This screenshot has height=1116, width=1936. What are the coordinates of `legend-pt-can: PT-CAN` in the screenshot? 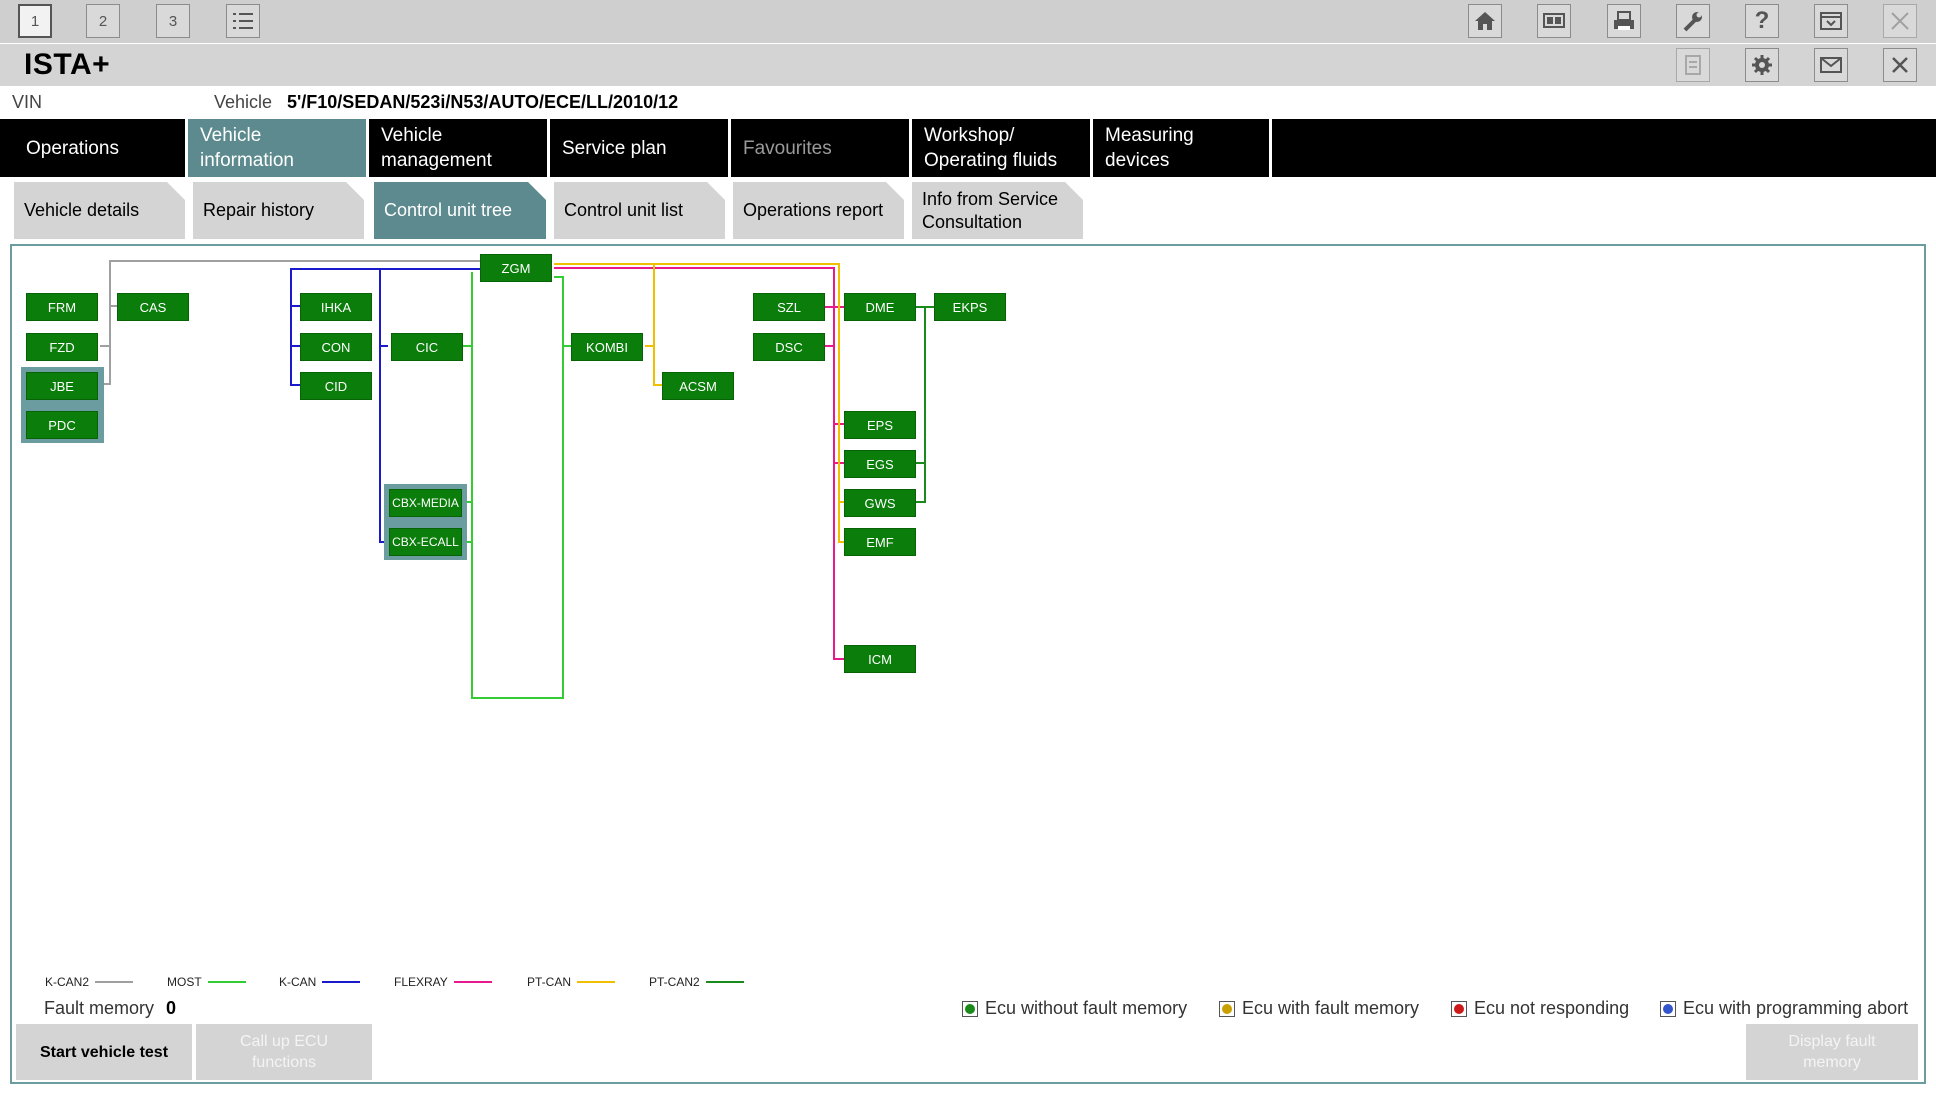 It's located at (571, 982).